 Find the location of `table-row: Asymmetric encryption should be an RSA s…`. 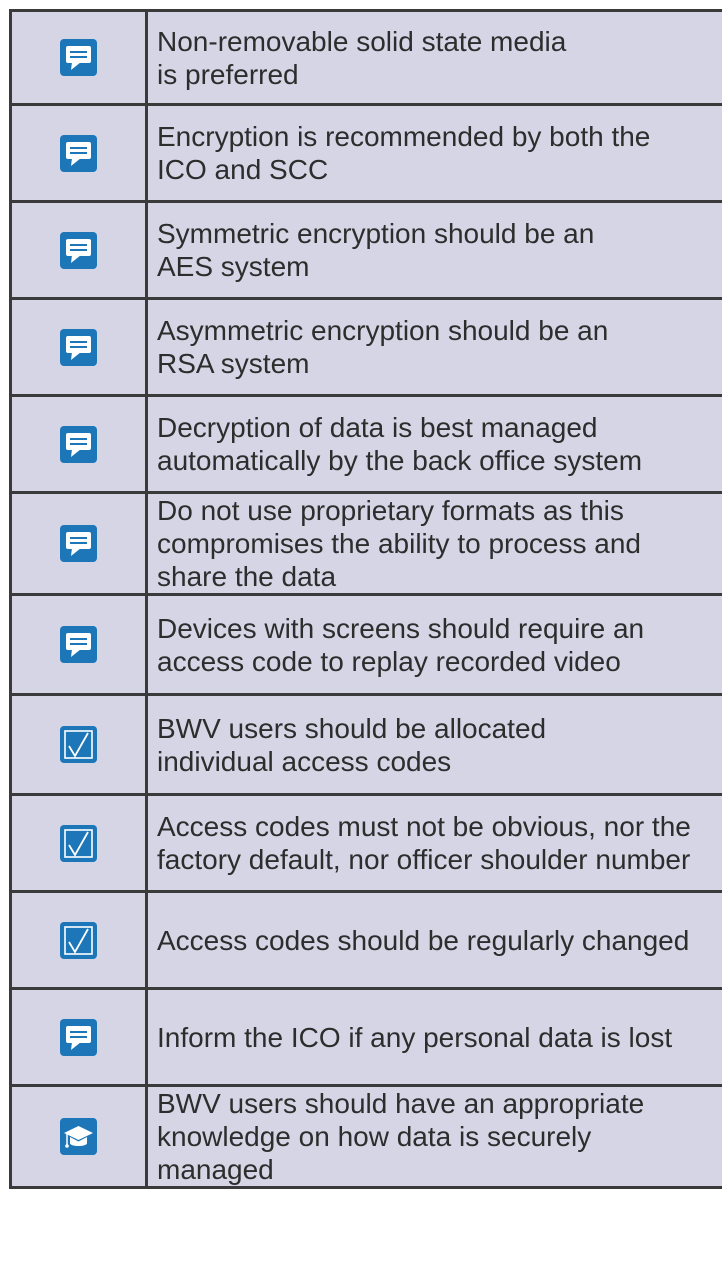

table-row: Asymmetric encryption should be an RSA s… is located at coordinates (365, 347).